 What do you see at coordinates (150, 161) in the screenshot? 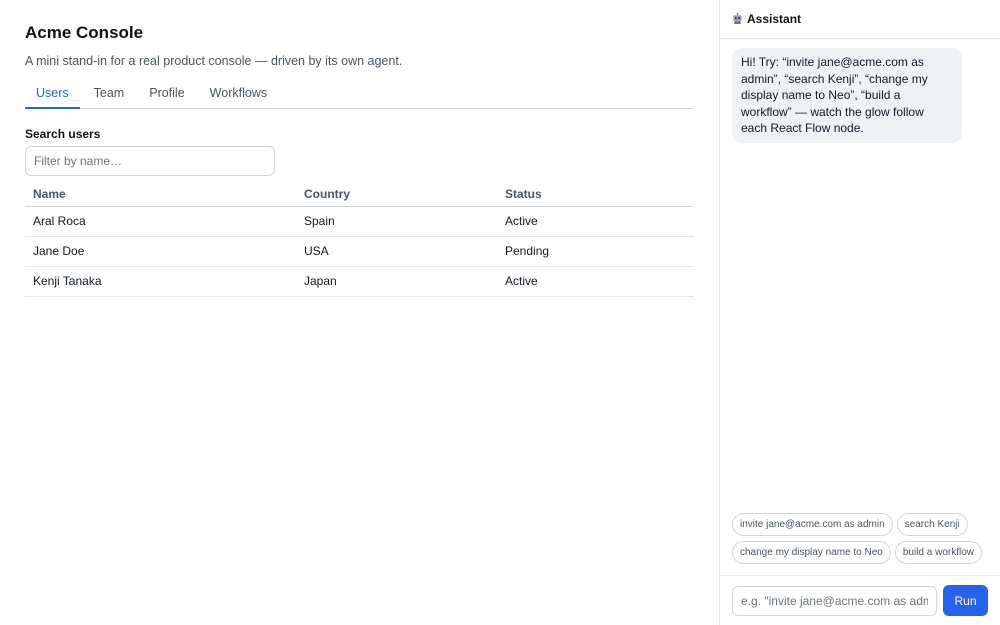
I see `search-input` at bounding box center [150, 161].